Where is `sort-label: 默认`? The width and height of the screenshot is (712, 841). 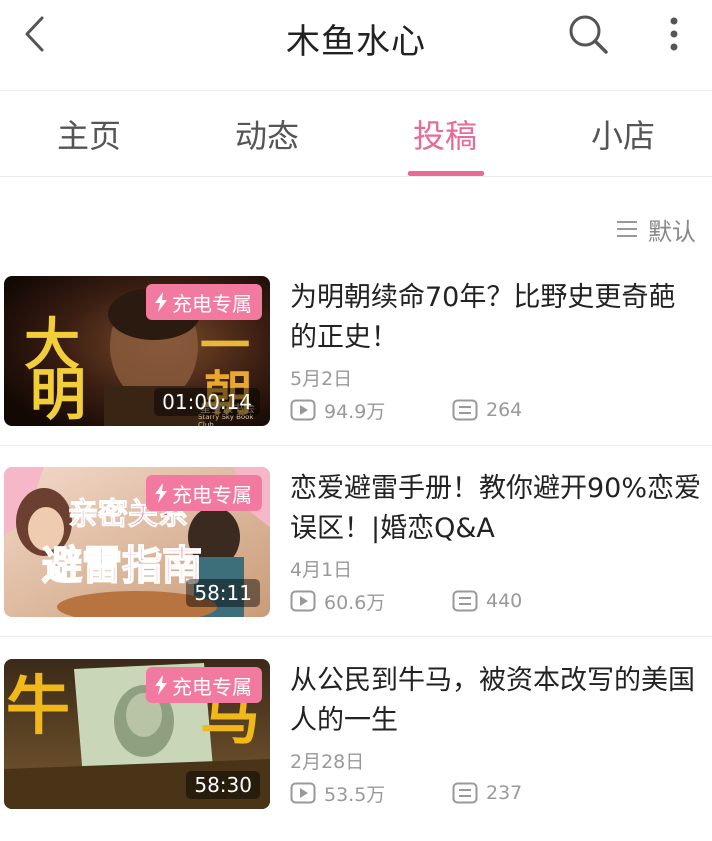 sort-label: 默认 is located at coordinates (672, 231).